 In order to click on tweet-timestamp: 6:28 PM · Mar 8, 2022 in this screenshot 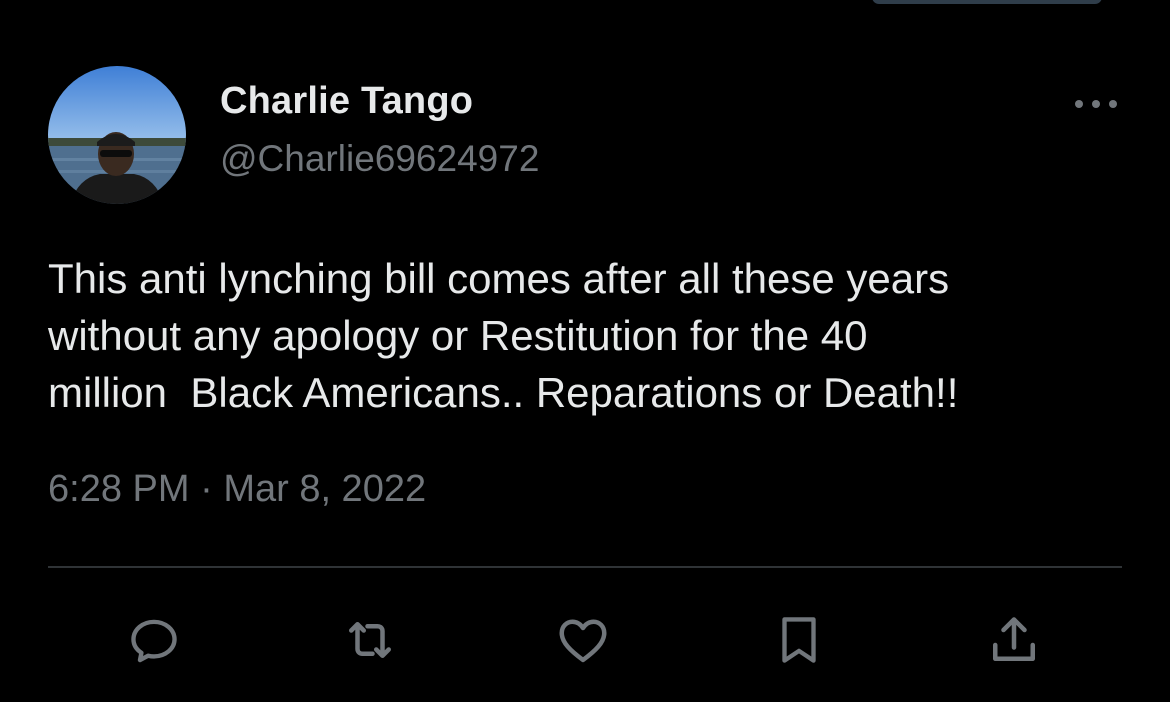, I will do `click(237, 489)`.